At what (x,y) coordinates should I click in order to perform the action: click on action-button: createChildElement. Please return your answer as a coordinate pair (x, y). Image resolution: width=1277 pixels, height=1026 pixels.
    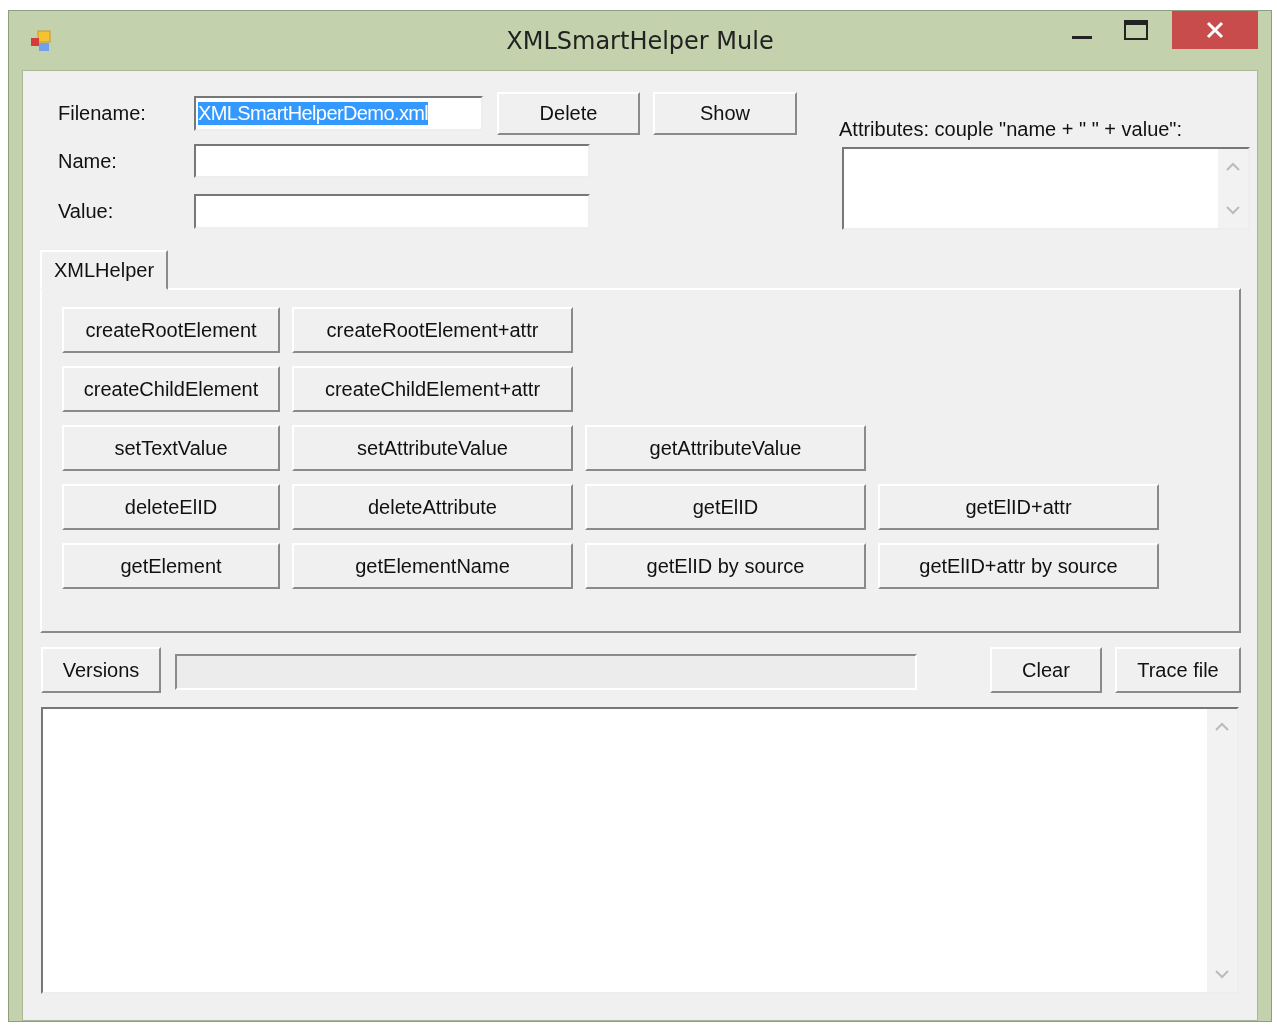
    Looking at the image, I should click on (171, 389).